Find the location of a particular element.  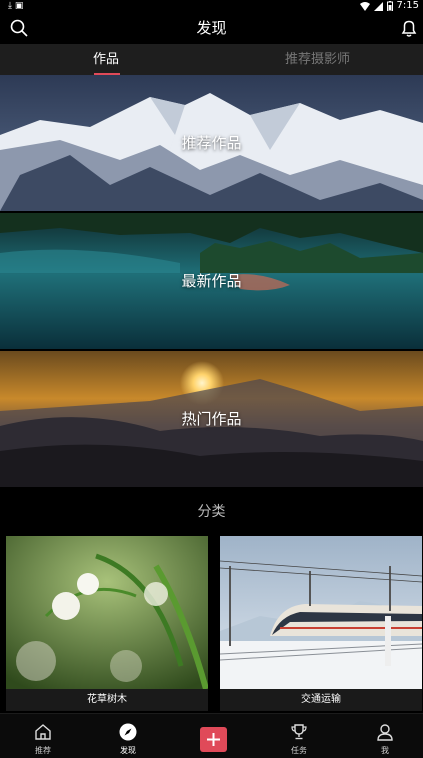

tab-recommended-photographers: 推荐摄影师 is located at coordinates (317, 59).